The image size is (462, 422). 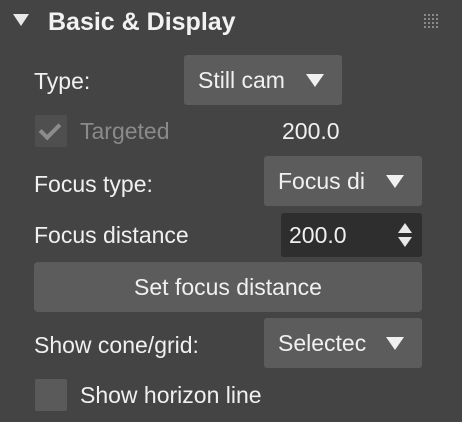 I want to click on section-title: Basic & Display, so click(x=142, y=22).